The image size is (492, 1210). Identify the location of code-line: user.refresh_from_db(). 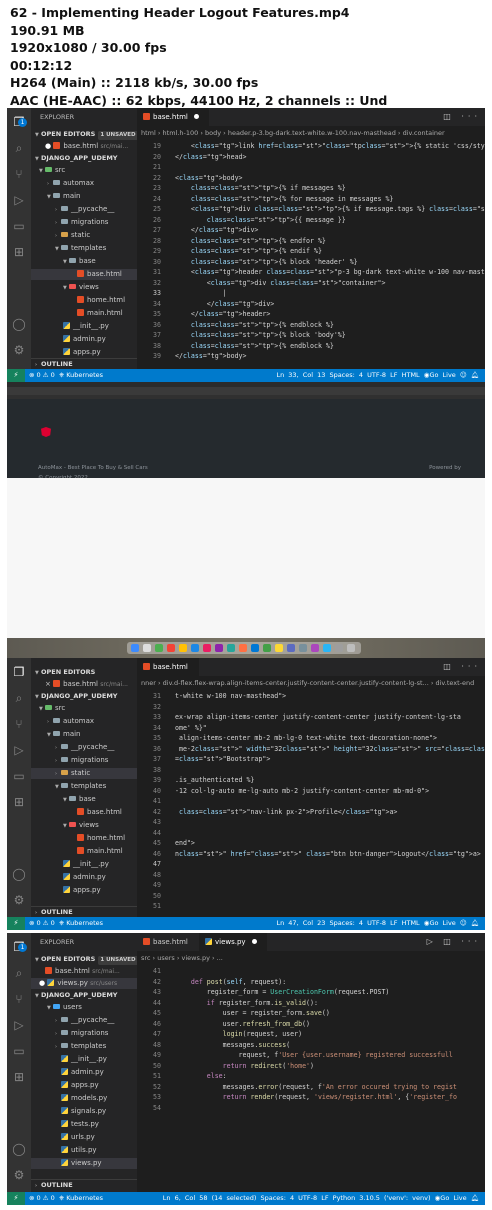
(242, 1024).